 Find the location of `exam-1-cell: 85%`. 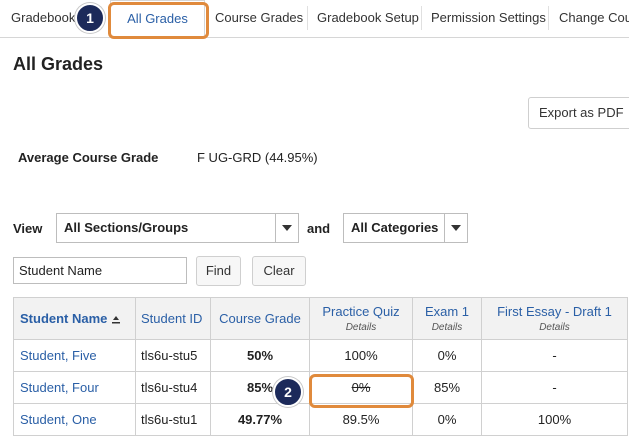

exam-1-cell: 85% is located at coordinates (447, 387).